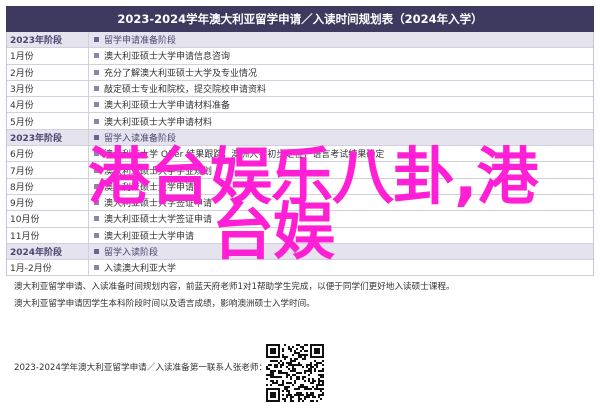 The width and height of the screenshot is (600, 417). I want to click on row-description: 澳大利亚硕士大学申请信息咨询, so click(159, 55).